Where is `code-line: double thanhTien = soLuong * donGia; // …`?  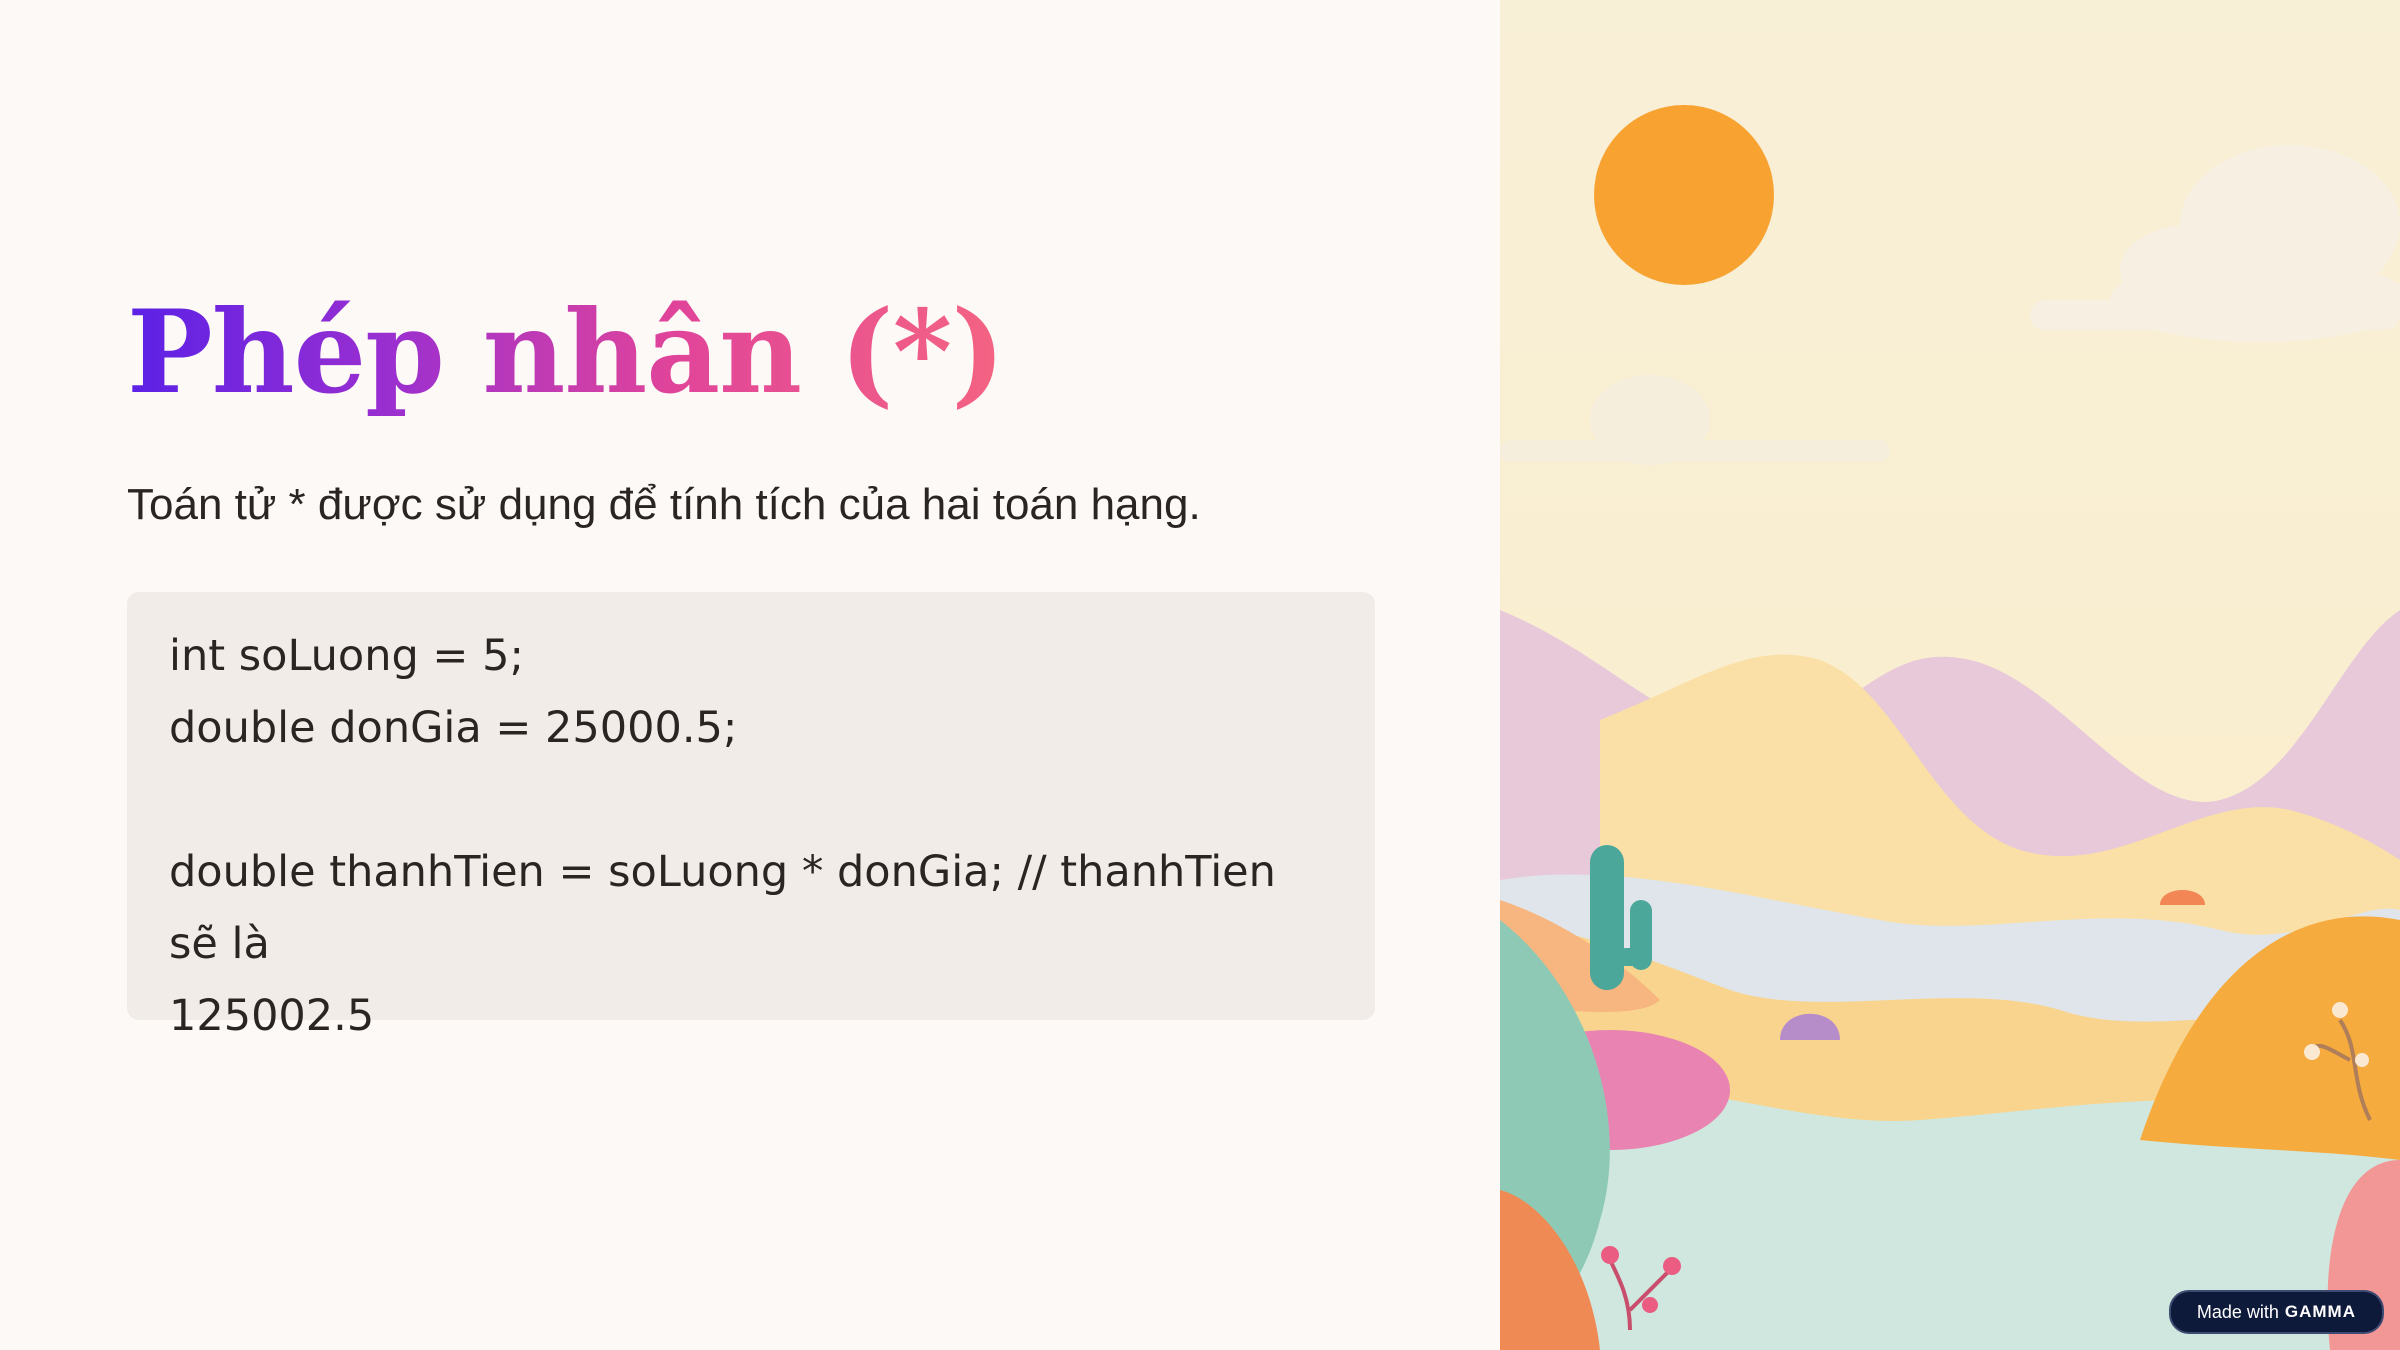 code-line: double thanhTien = soLuong * donGia; // … is located at coordinates (729, 908).